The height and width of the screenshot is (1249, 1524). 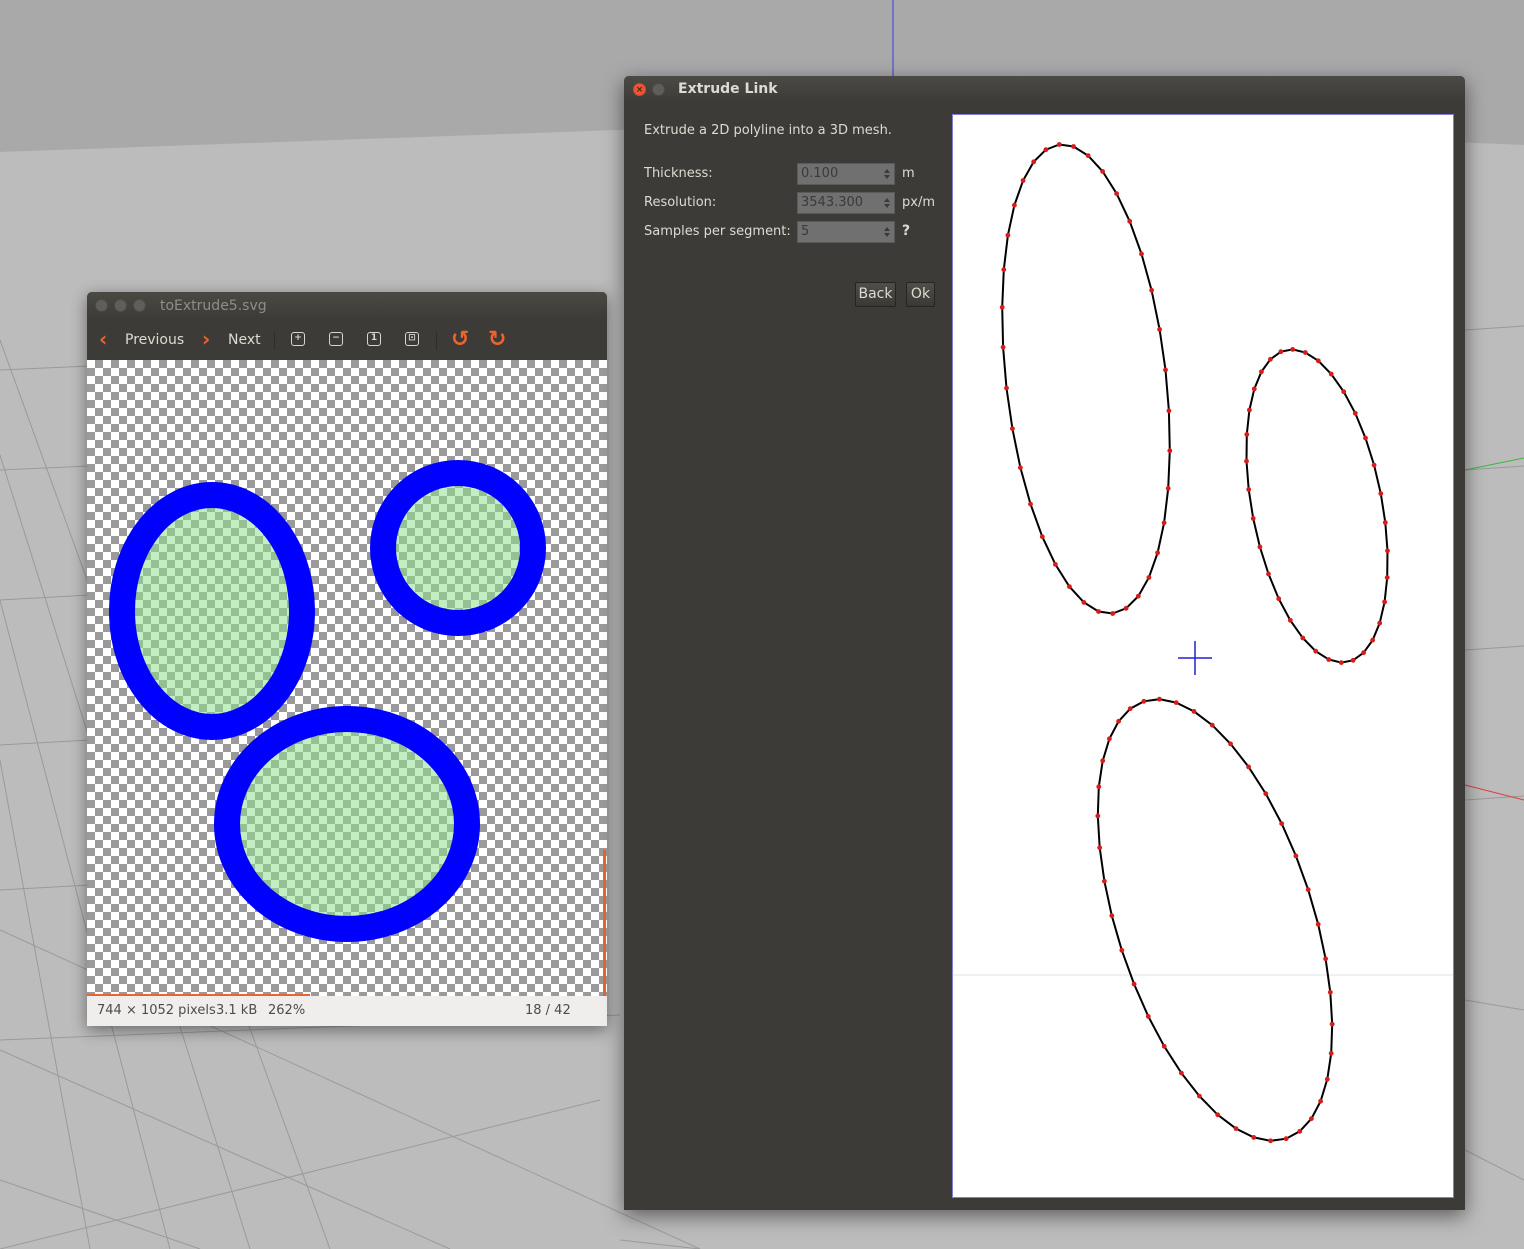 What do you see at coordinates (604, 923) in the screenshot?
I see `vertical-scrollbar` at bounding box center [604, 923].